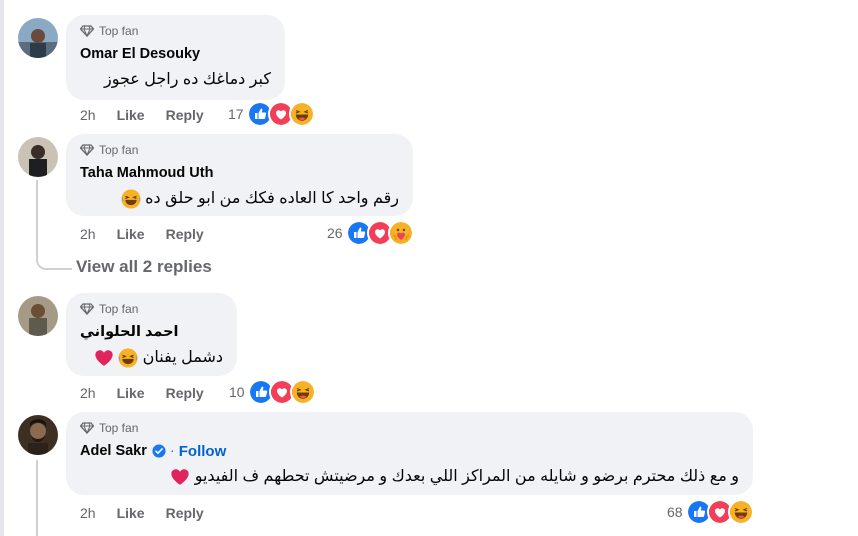 This screenshot has height=536, width=858. I want to click on comment-text: رقم واحد كا العاده فكك من ابو حلق ده, so click(272, 198).